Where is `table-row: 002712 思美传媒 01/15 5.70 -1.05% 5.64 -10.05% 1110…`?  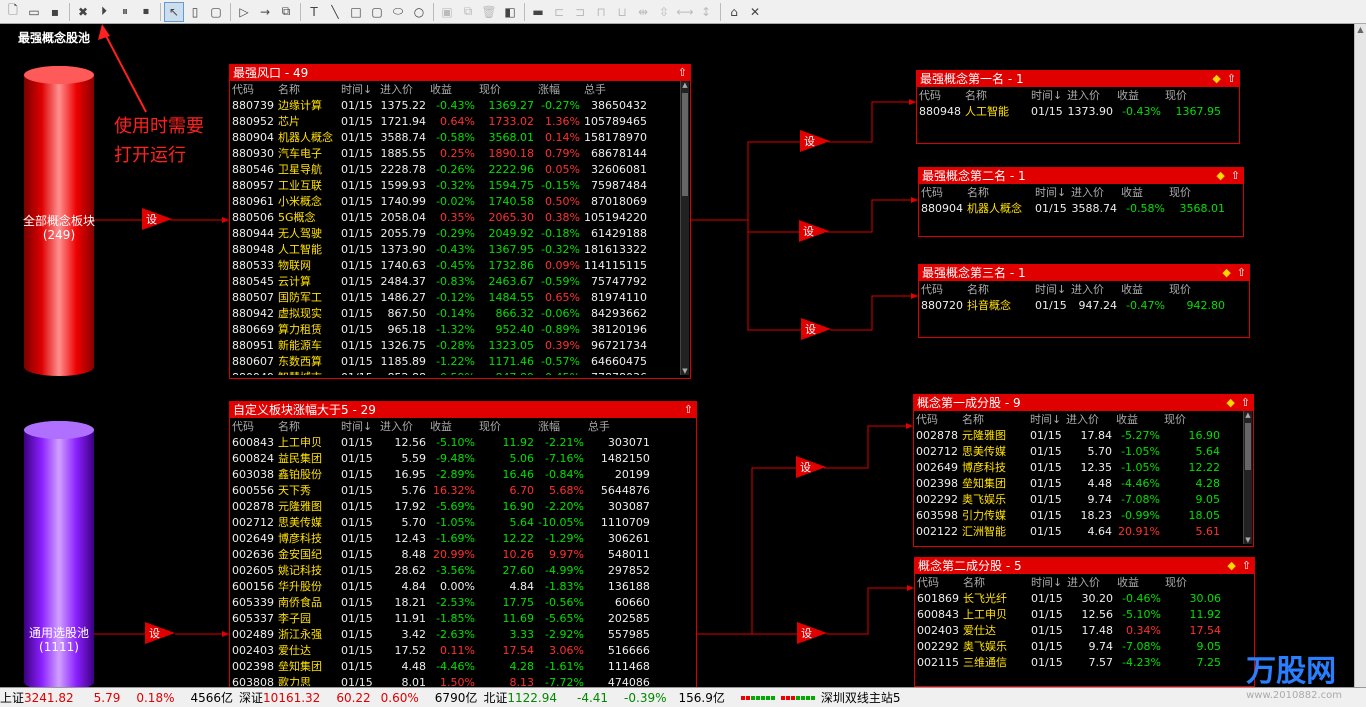
table-row: 002712 思美传媒 01/15 5.70 -1.05% 5.64 -10.05% 1110… is located at coordinates (441, 522).